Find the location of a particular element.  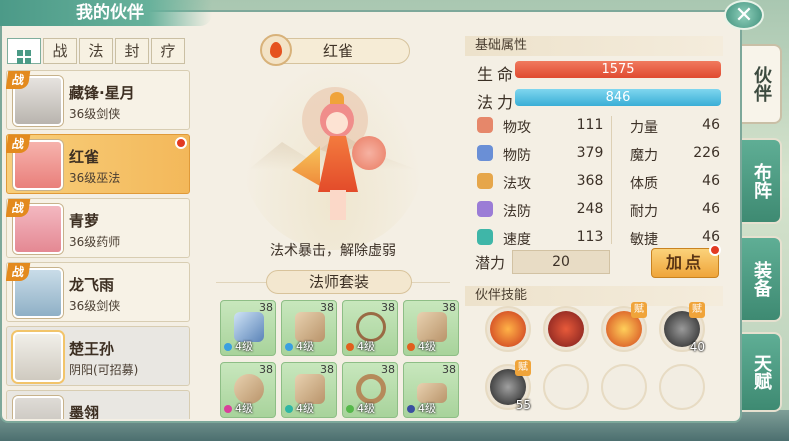

section-heading: 基础属性 is located at coordinates (594, 46).